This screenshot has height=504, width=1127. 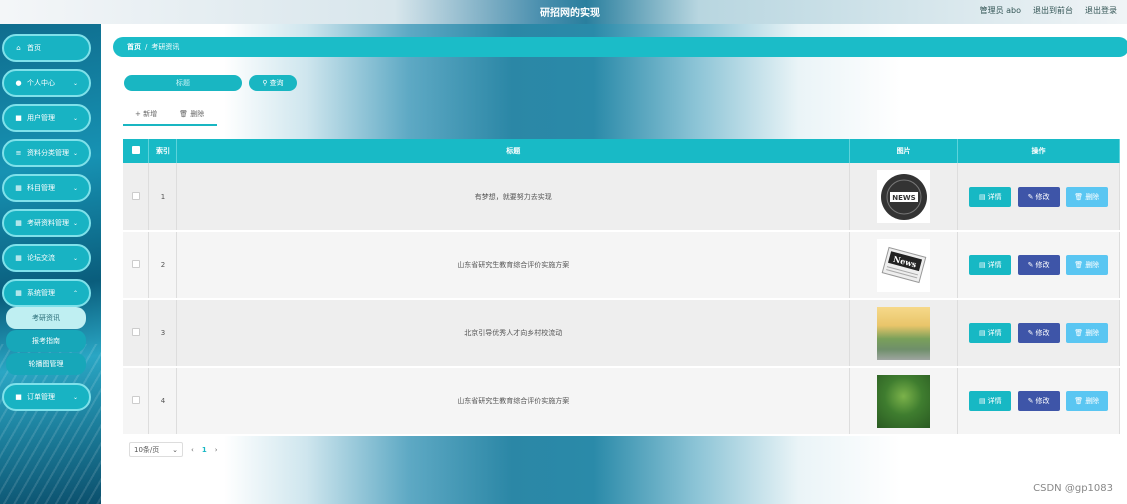 I want to click on sidebar-item-materials: ▦ 考研资料管理 ⌄, so click(x=46, y=223).